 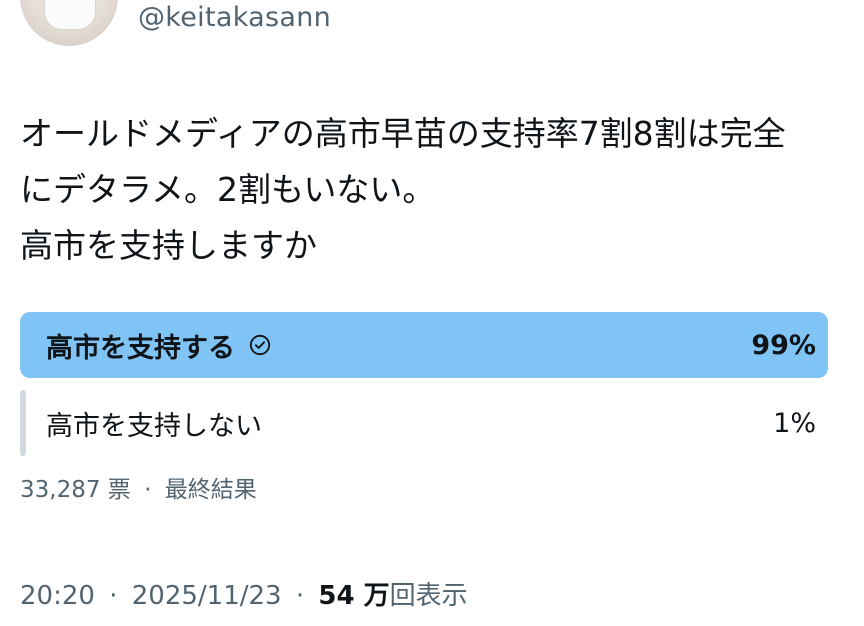 I want to click on poll-option-percent: 99%, so click(x=783, y=345).